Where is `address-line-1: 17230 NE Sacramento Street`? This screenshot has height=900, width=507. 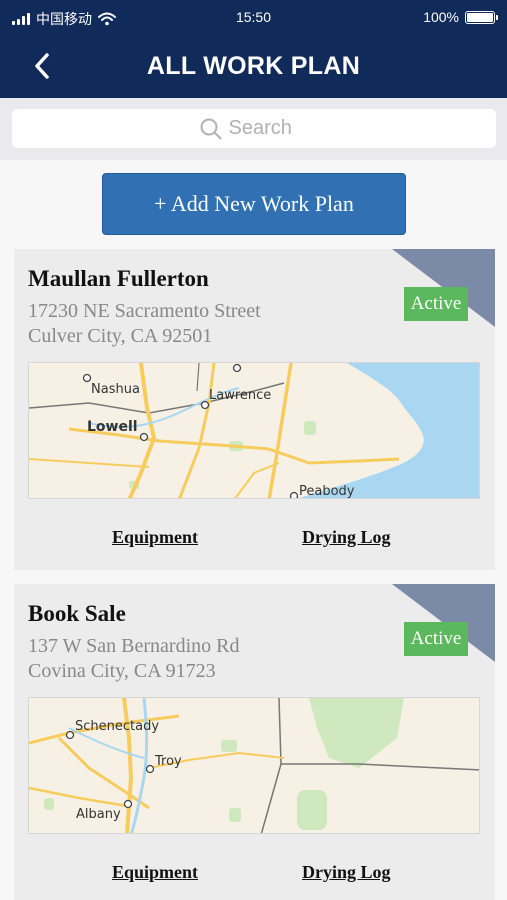 address-line-1: 17230 NE Sacramento Street is located at coordinates (144, 311).